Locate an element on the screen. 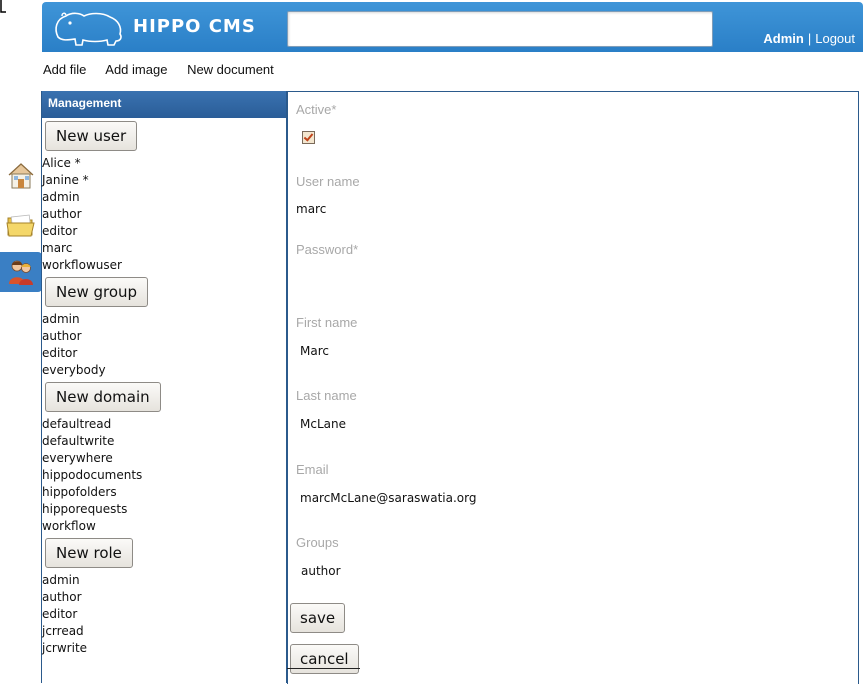 The width and height of the screenshot is (866, 684). cancel-button: cancel is located at coordinates (324, 659).